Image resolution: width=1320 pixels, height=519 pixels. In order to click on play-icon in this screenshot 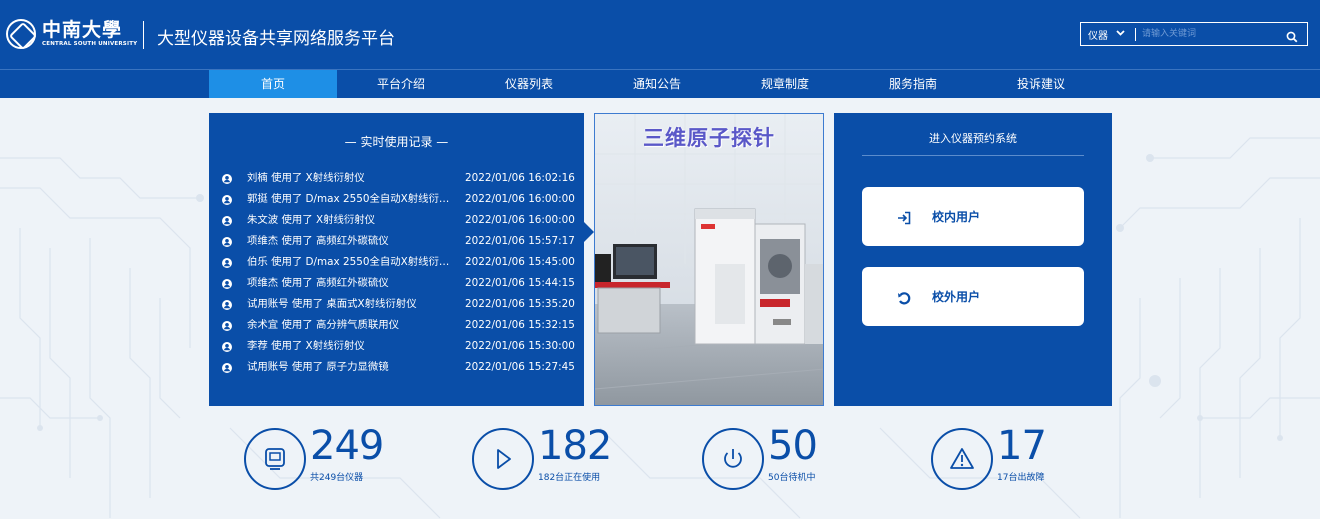, I will do `click(503, 459)`.